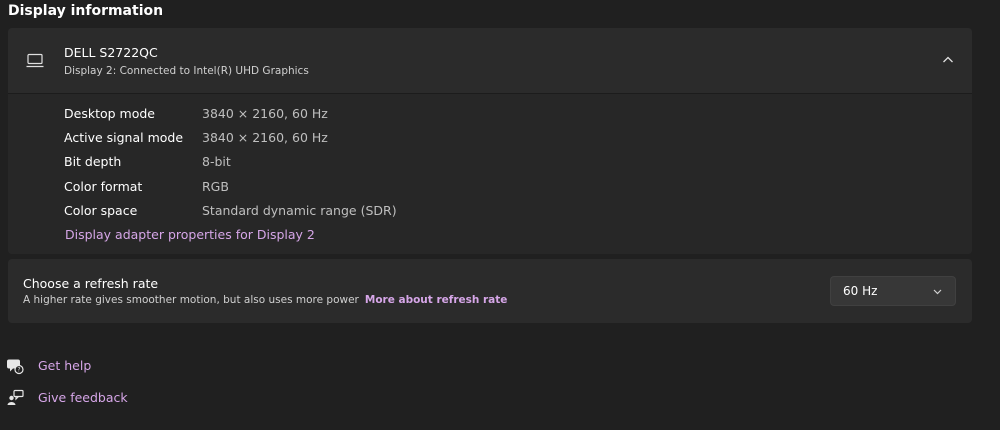  I want to click on detail-label: Active signal mode, so click(124, 137).